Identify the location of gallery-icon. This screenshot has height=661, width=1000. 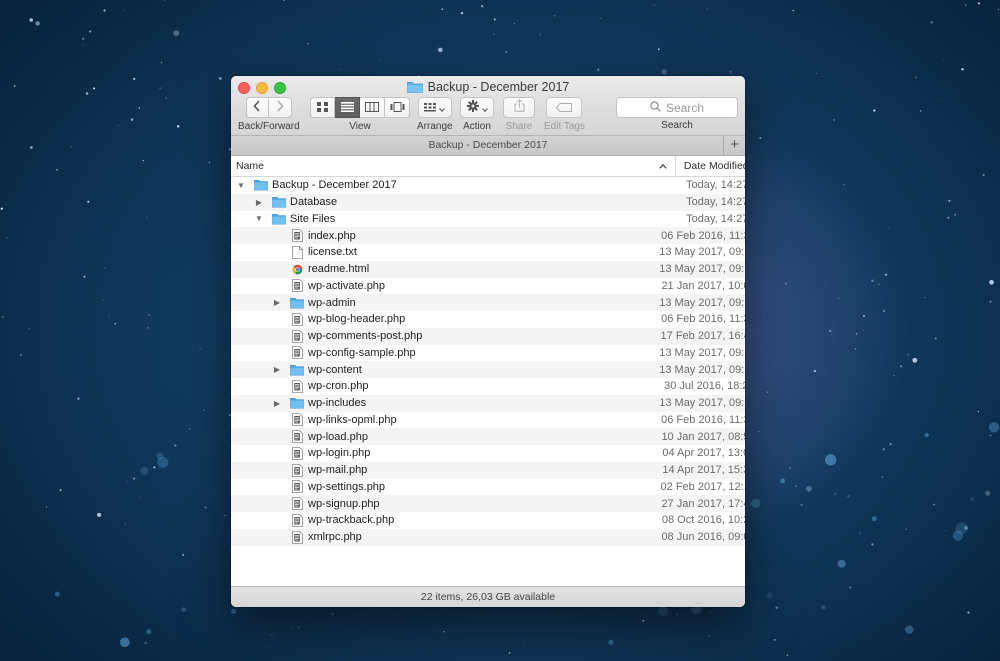
(397, 108).